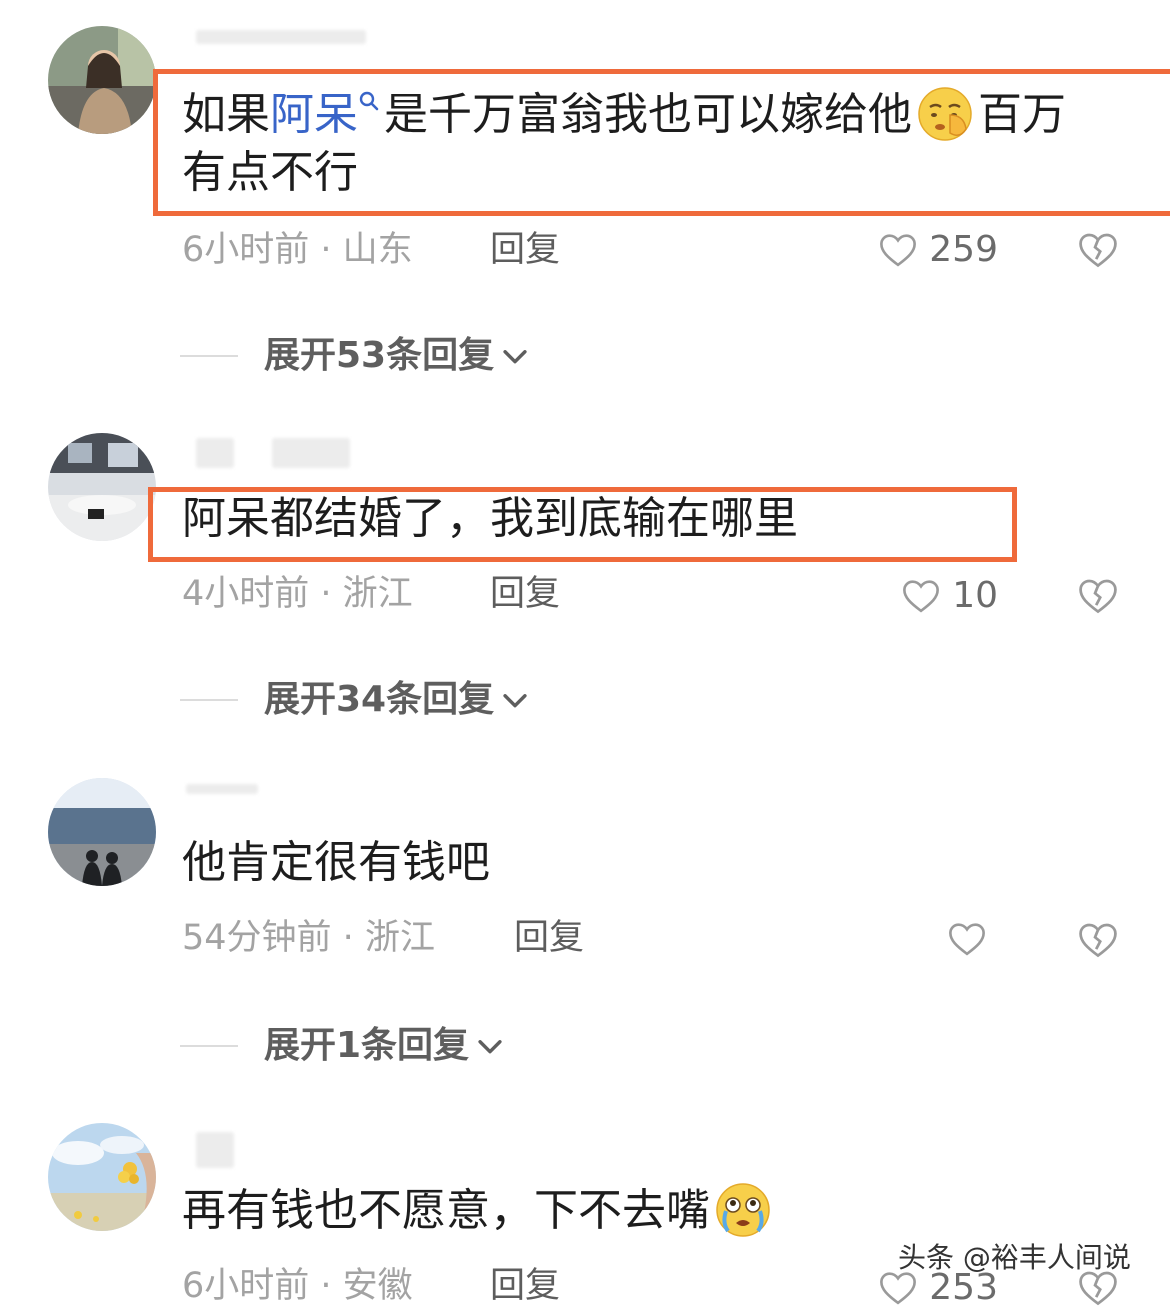  Describe the element at coordinates (975, 595) in the screenshot. I see `like-count: 10` at that location.